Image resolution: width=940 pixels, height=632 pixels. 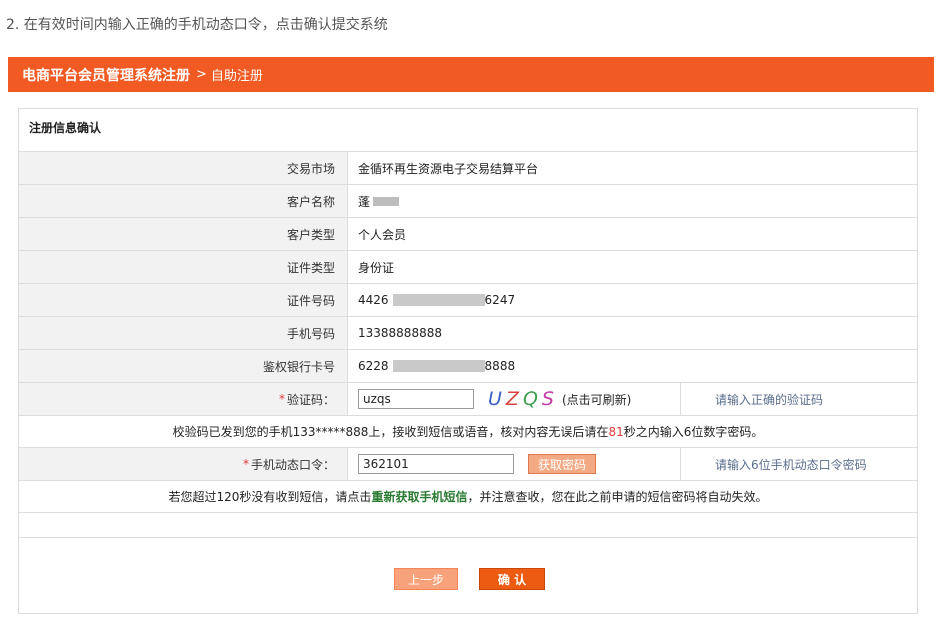 What do you see at coordinates (236, 76) in the screenshot?
I see `banner-subtitle: 自助注册` at bounding box center [236, 76].